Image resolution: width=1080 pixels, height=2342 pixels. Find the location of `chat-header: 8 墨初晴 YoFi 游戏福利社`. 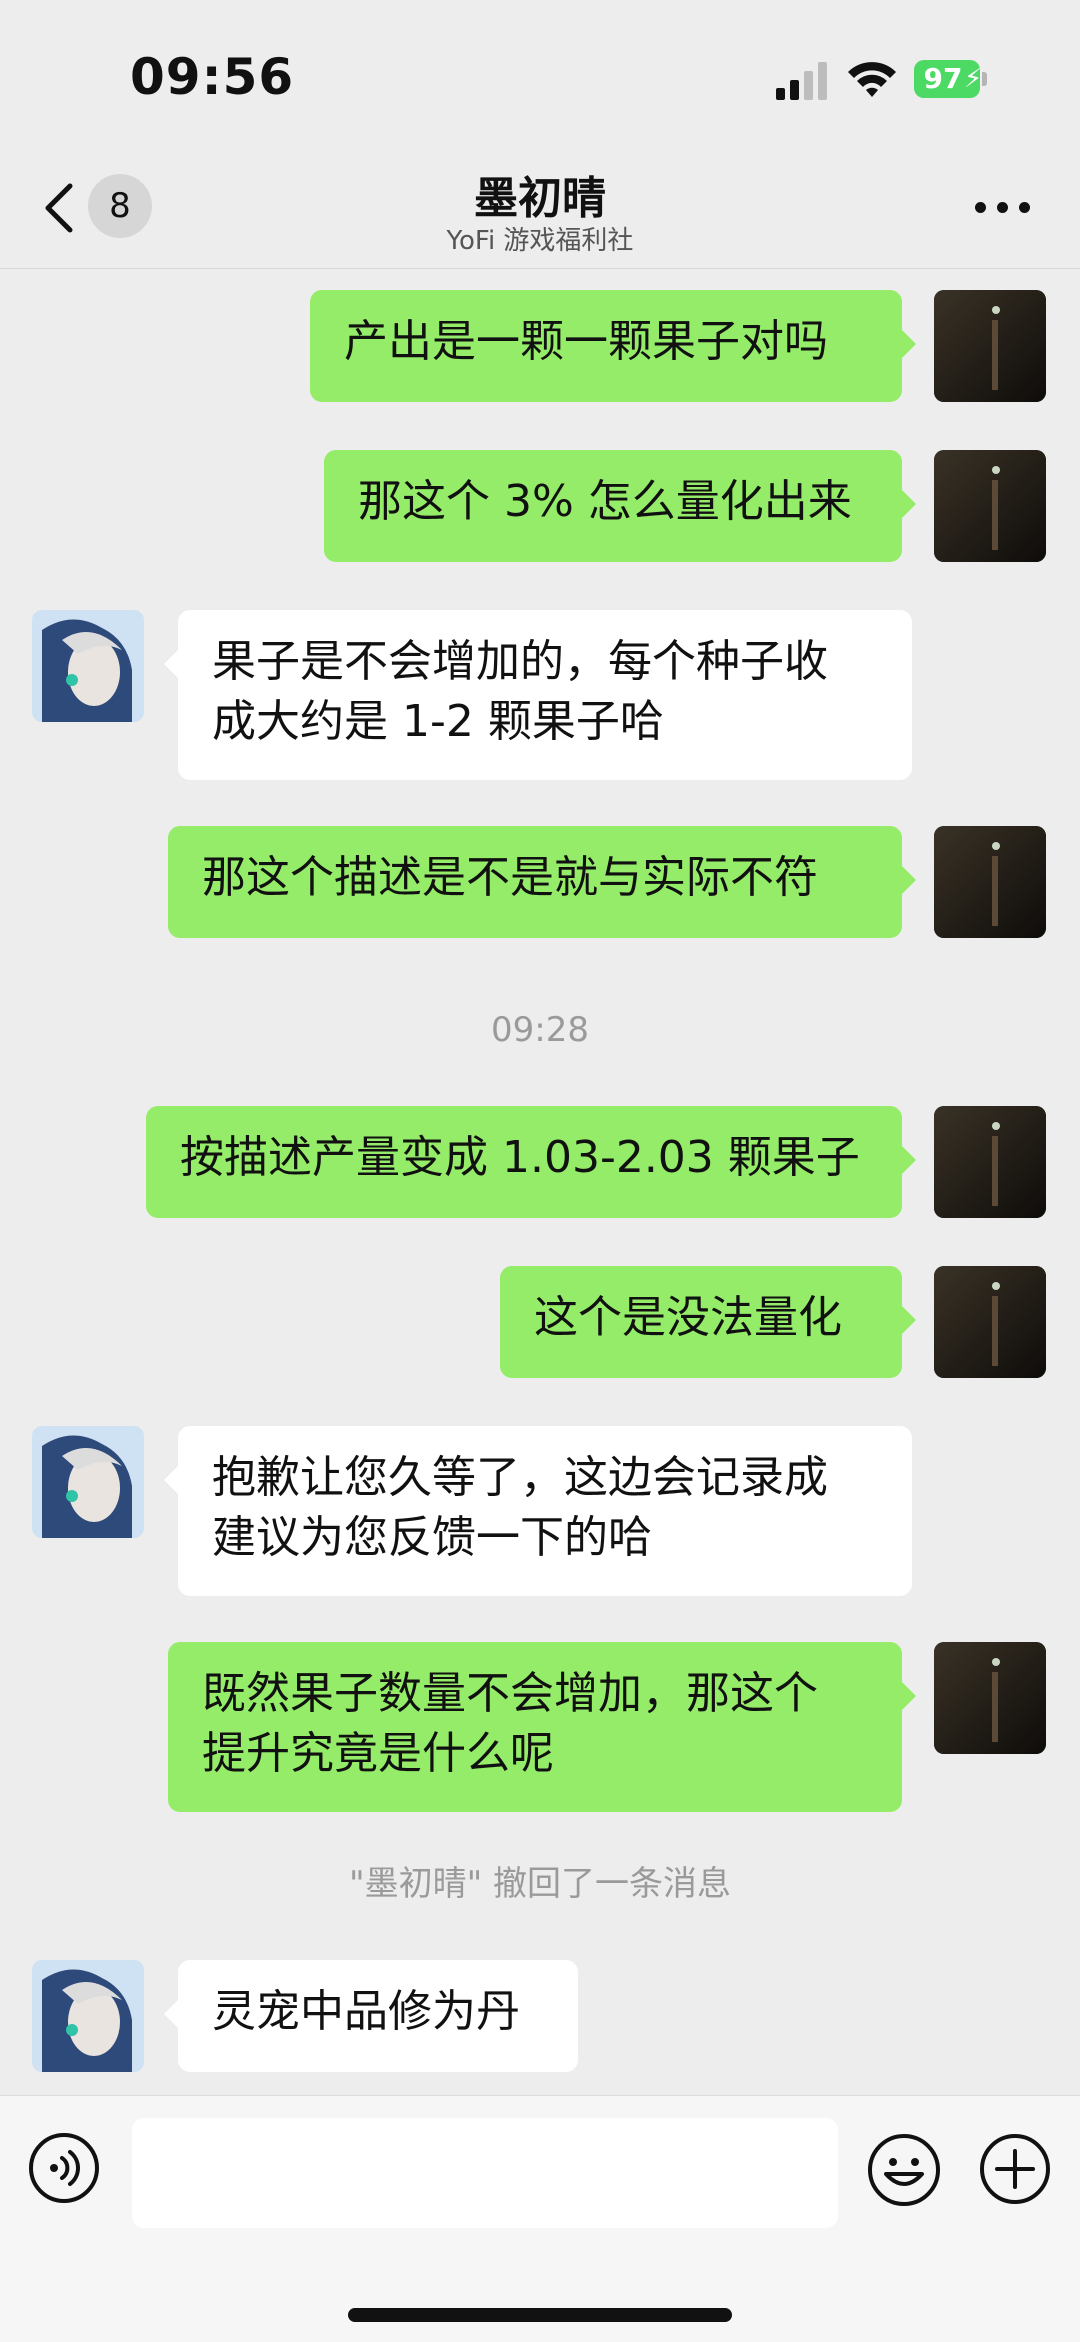

chat-header: 8 墨初晴 YoFi 游戏福利社 is located at coordinates (540, 209).